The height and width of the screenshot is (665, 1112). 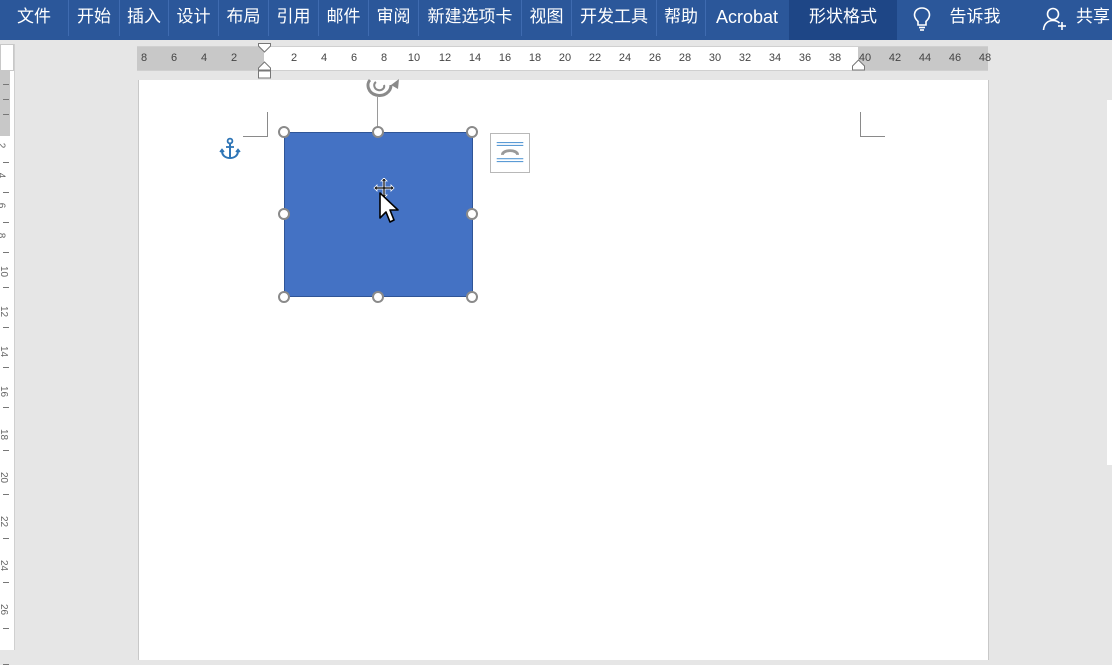 What do you see at coordinates (922, 19) in the screenshot?
I see `lightbulb-icon` at bounding box center [922, 19].